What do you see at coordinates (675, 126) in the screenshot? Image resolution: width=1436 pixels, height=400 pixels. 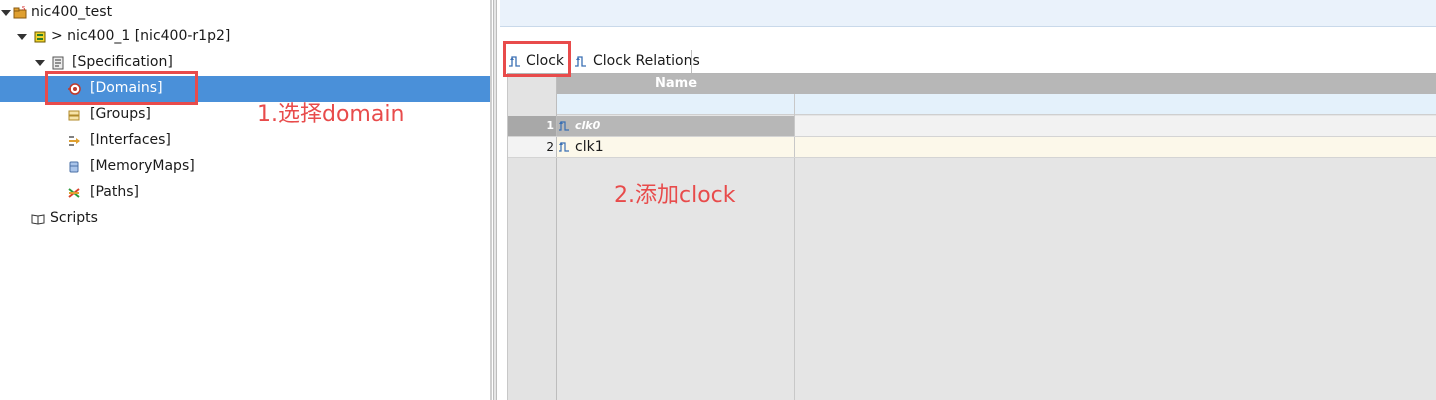 I see `table-cell-name: clk0` at bounding box center [675, 126].